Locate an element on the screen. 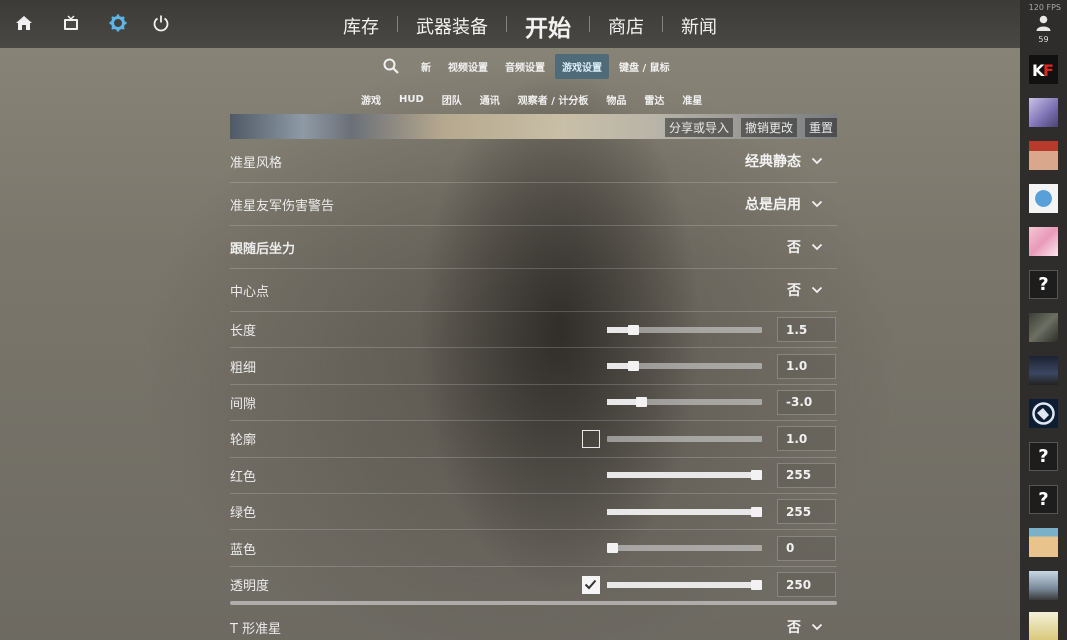  subnav-audio: 音频设置 is located at coordinates (525, 66).